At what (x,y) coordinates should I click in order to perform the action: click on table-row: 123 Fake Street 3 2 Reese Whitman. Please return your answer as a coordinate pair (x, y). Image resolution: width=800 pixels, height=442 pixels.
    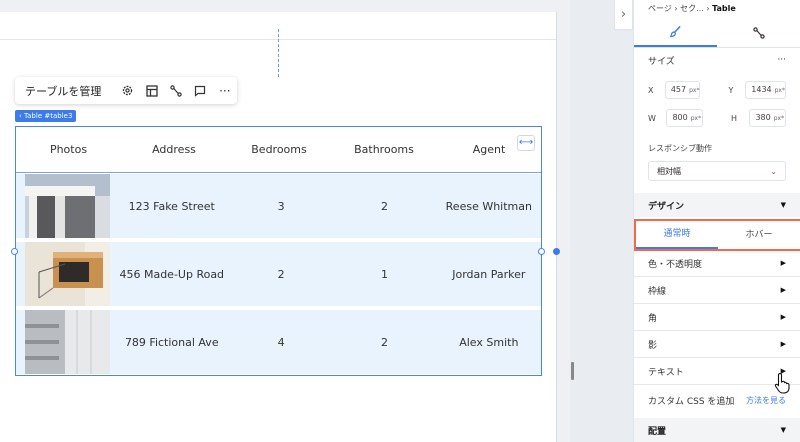
    Looking at the image, I should click on (278, 206).